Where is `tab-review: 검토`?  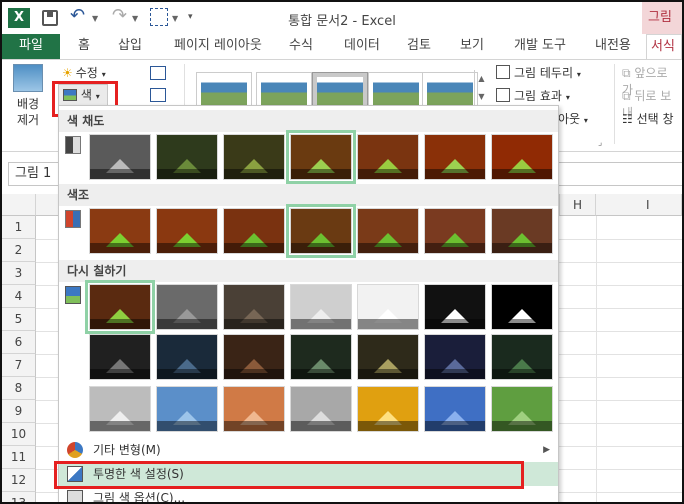 tab-review: 검토 is located at coordinates (419, 46).